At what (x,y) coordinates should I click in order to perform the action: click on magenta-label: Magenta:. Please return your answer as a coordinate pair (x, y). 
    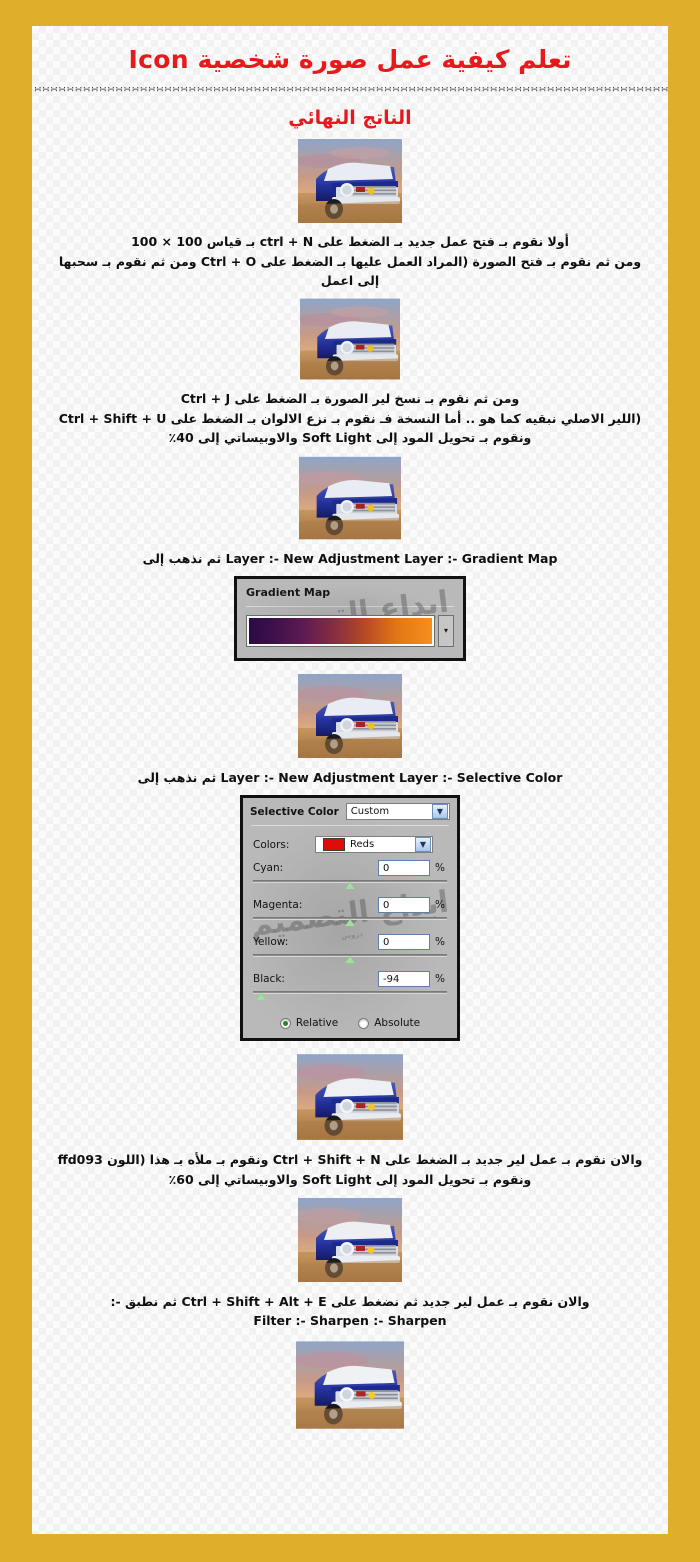
    Looking at the image, I should click on (278, 905).